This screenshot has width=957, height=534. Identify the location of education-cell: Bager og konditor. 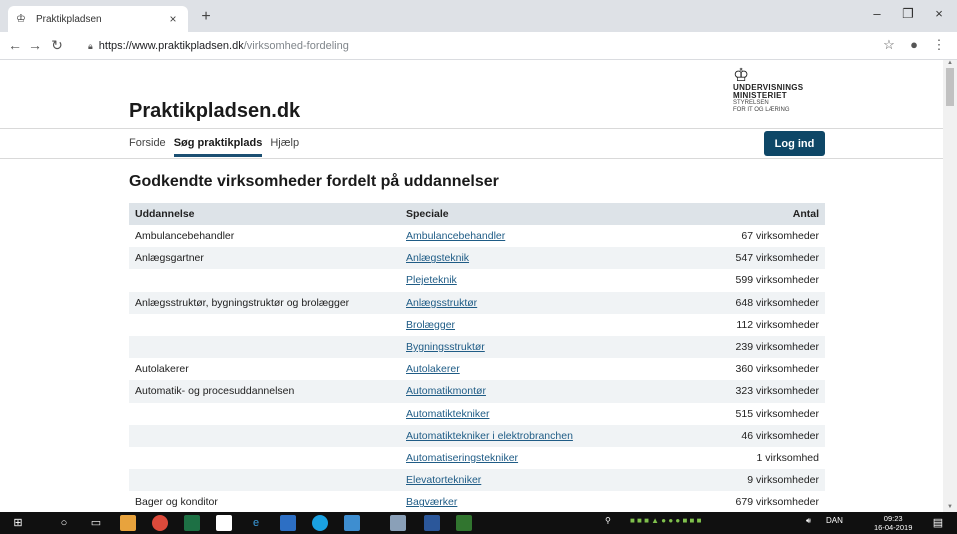
(176, 502).